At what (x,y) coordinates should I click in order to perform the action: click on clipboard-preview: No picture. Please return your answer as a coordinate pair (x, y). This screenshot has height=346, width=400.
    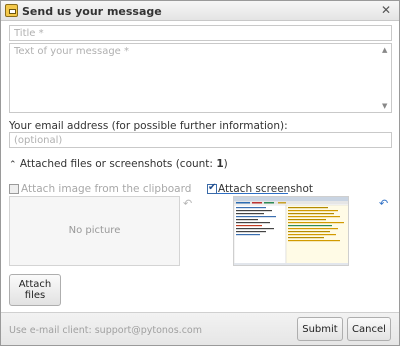
    Looking at the image, I should click on (94, 231).